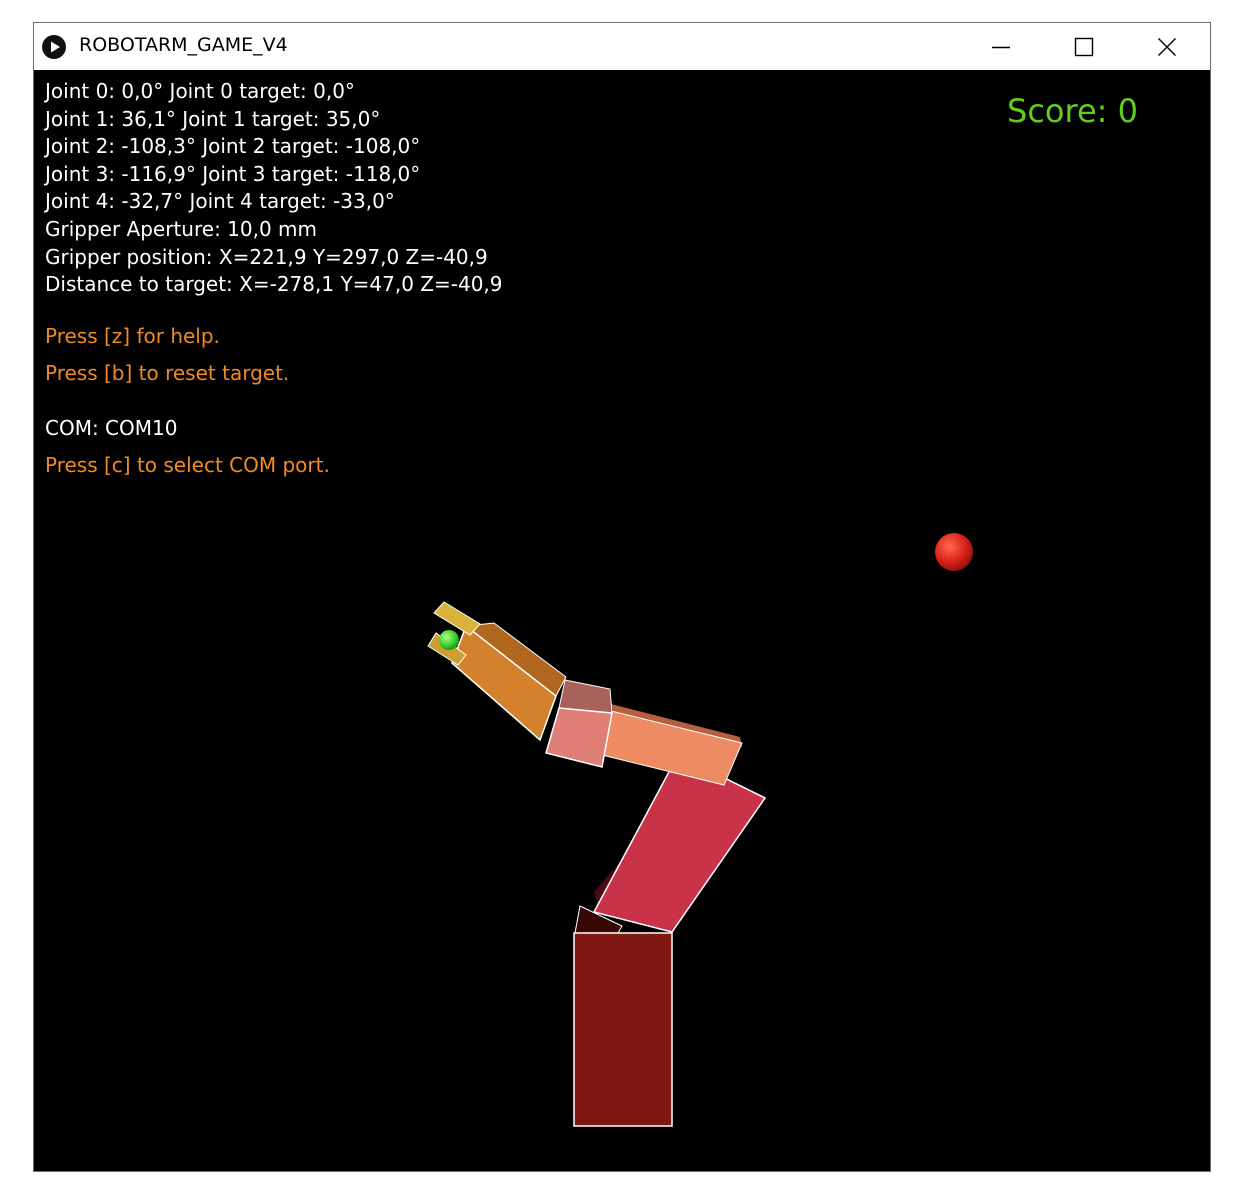 This screenshot has width=1234, height=1194. Describe the element at coordinates (132, 336) in the screenshot. I see `help-hint: Press [z] for help.` at that location.